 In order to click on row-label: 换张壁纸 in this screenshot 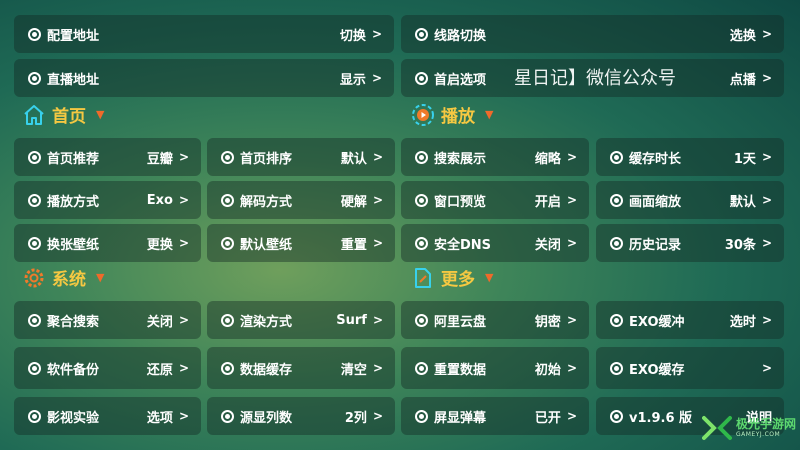, I will do `click(73, 245)`.